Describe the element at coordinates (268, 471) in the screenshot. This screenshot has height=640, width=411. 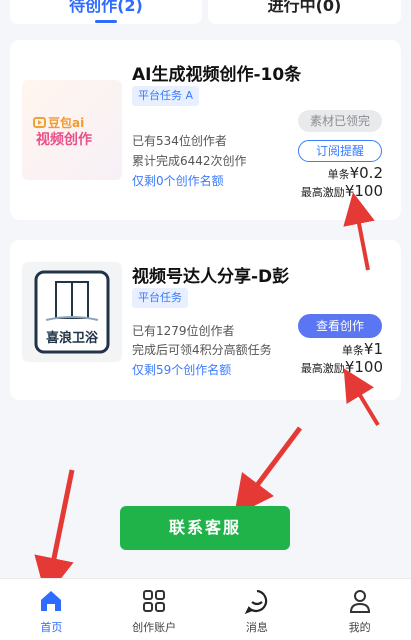
I see `arrow-to-contact` at that location.